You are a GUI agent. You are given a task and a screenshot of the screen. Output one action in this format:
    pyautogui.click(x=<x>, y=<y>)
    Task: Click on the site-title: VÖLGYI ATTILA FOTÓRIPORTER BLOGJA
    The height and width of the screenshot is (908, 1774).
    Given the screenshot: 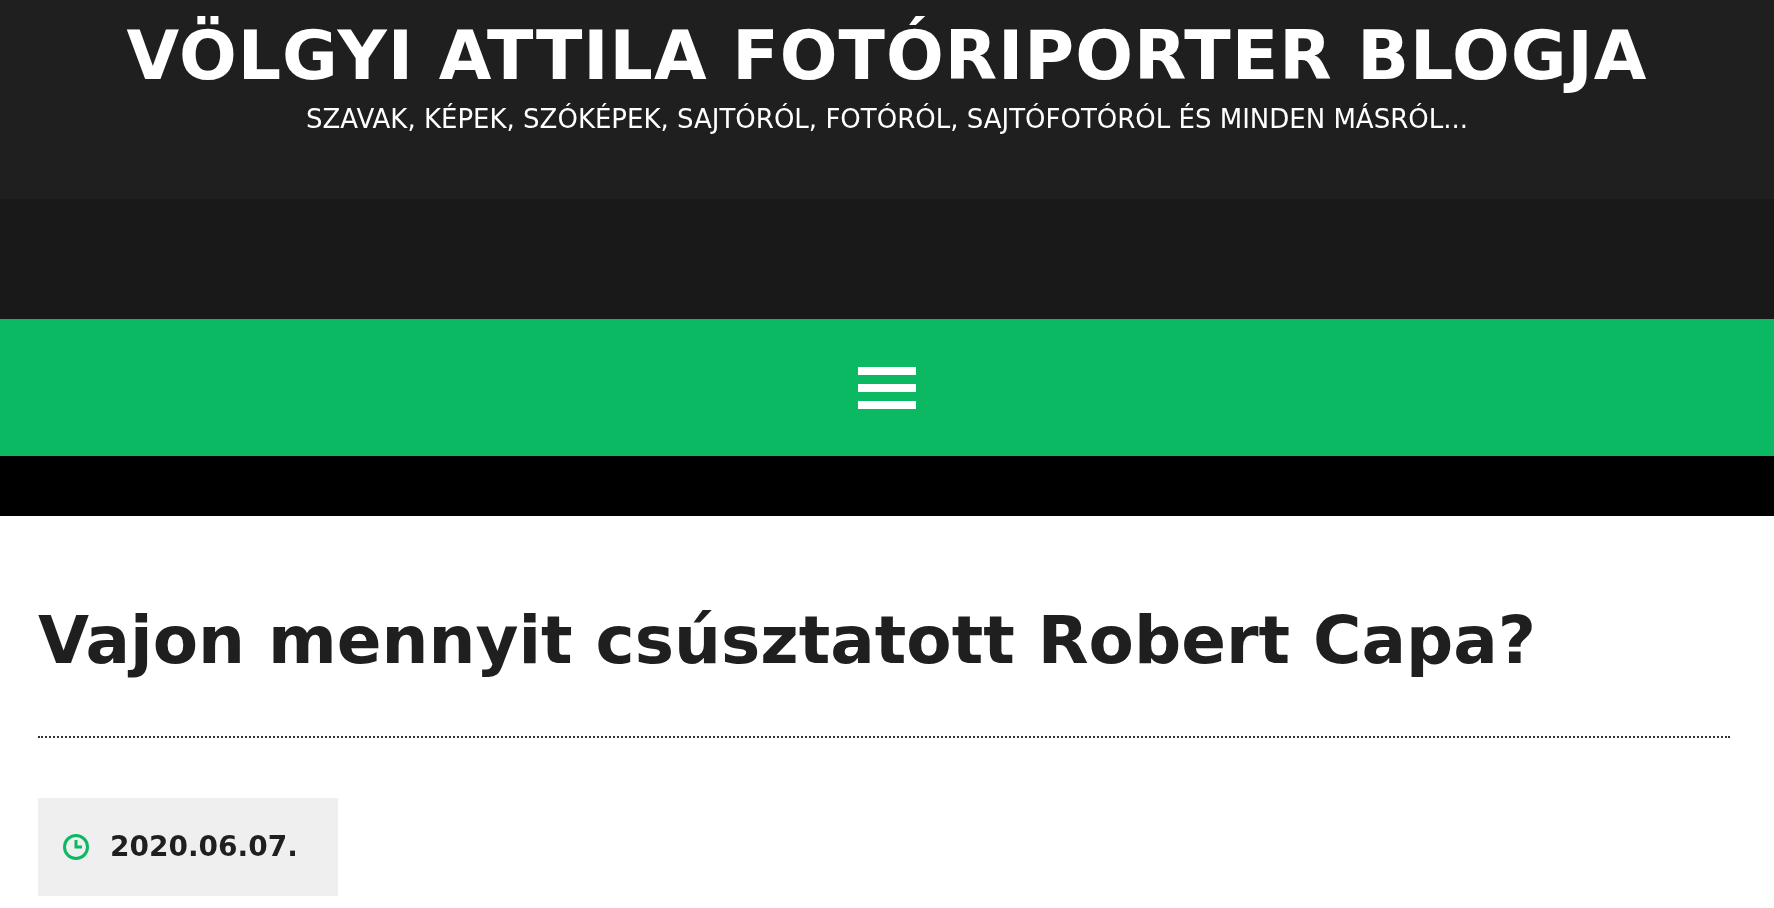 What is the action you would take?
    pyautogui.click(x=887, y=56)
    